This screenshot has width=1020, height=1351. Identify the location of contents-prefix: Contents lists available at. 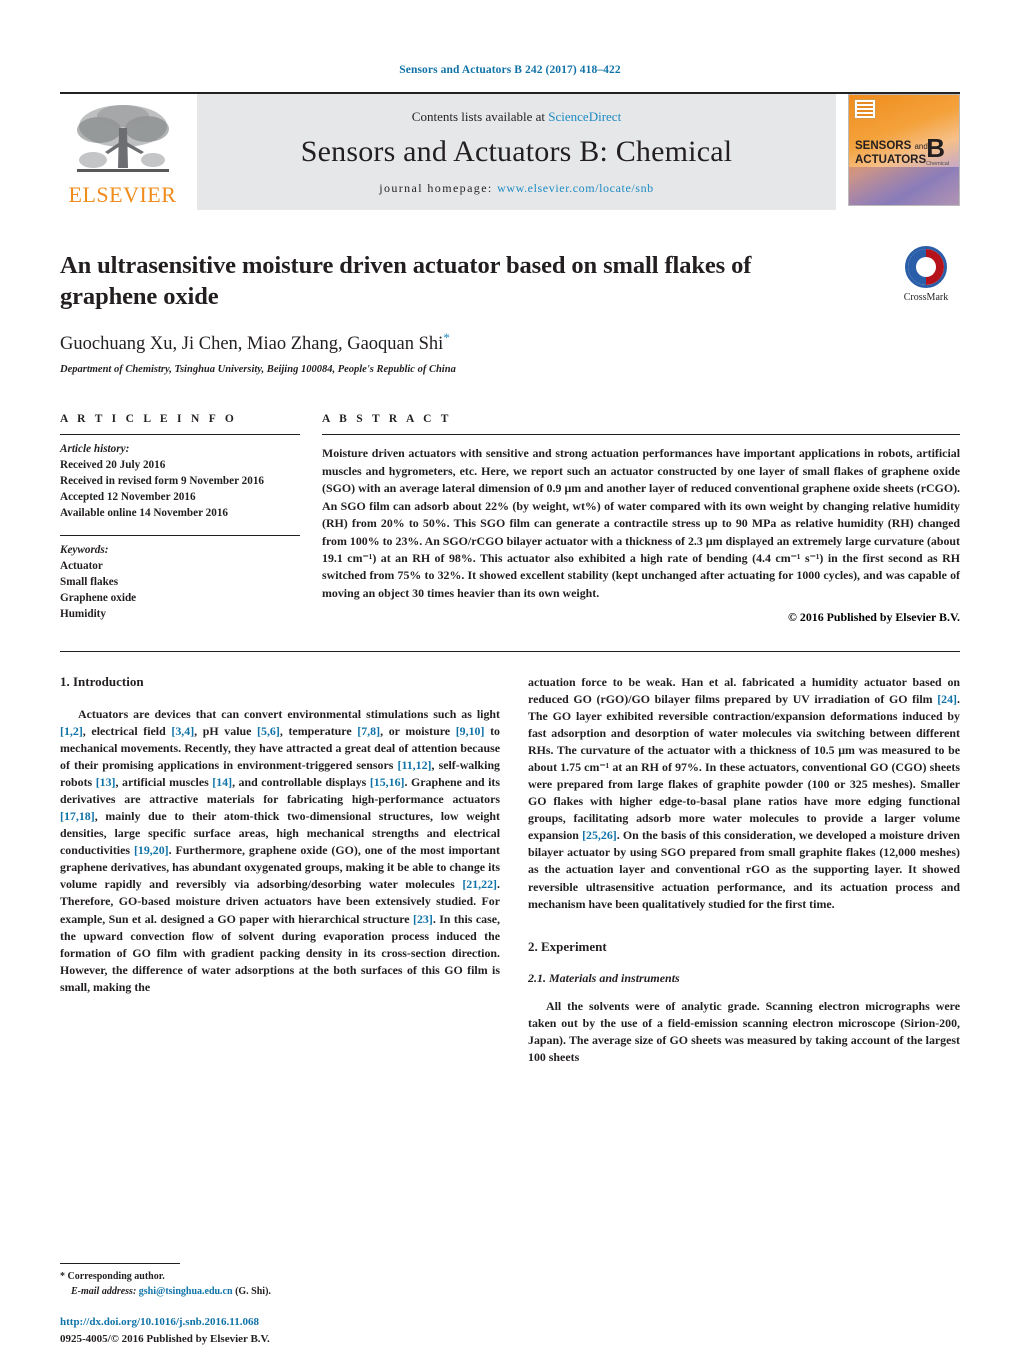
(480, 116).